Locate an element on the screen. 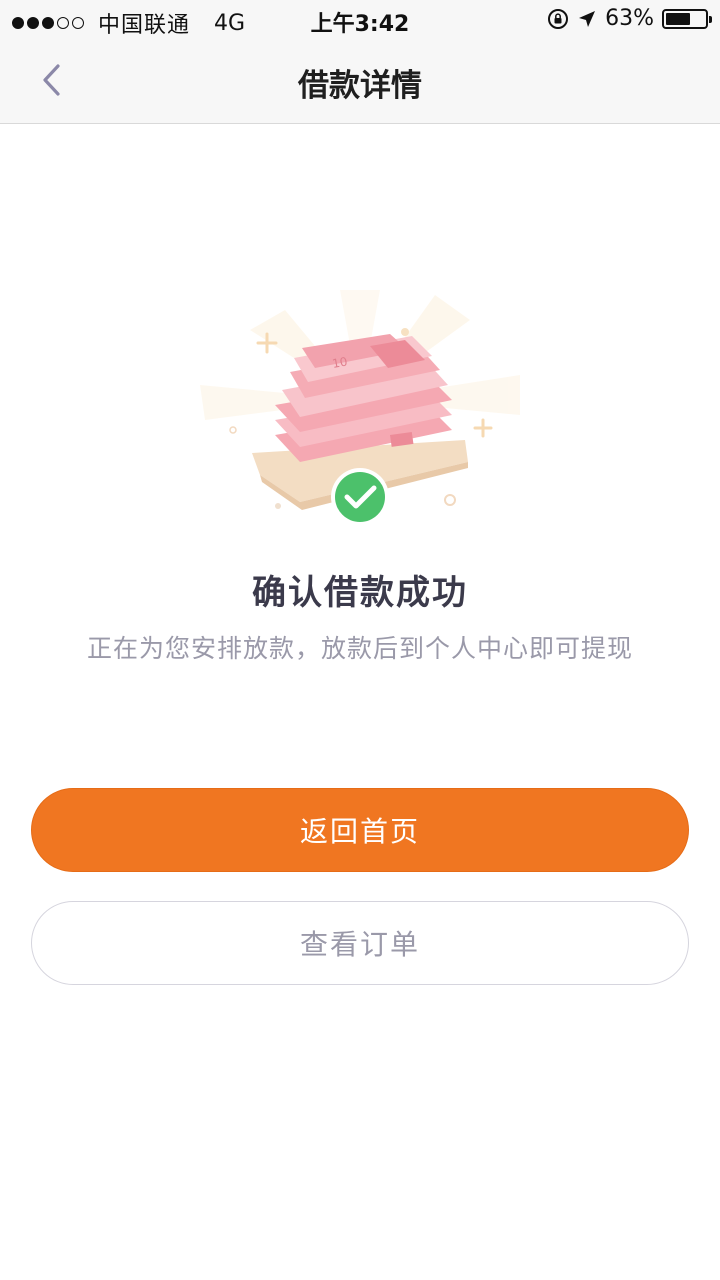 The width and height of the screenshot is (720, 1280). nav-bar: 借款详情 is located at coordinates (360, 82).